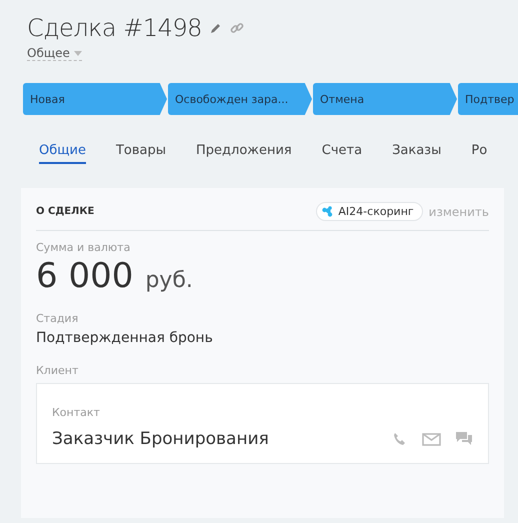  Describe the element at coordinates (141, 153) in the screenshot. I see `tab: Товары` at that location.